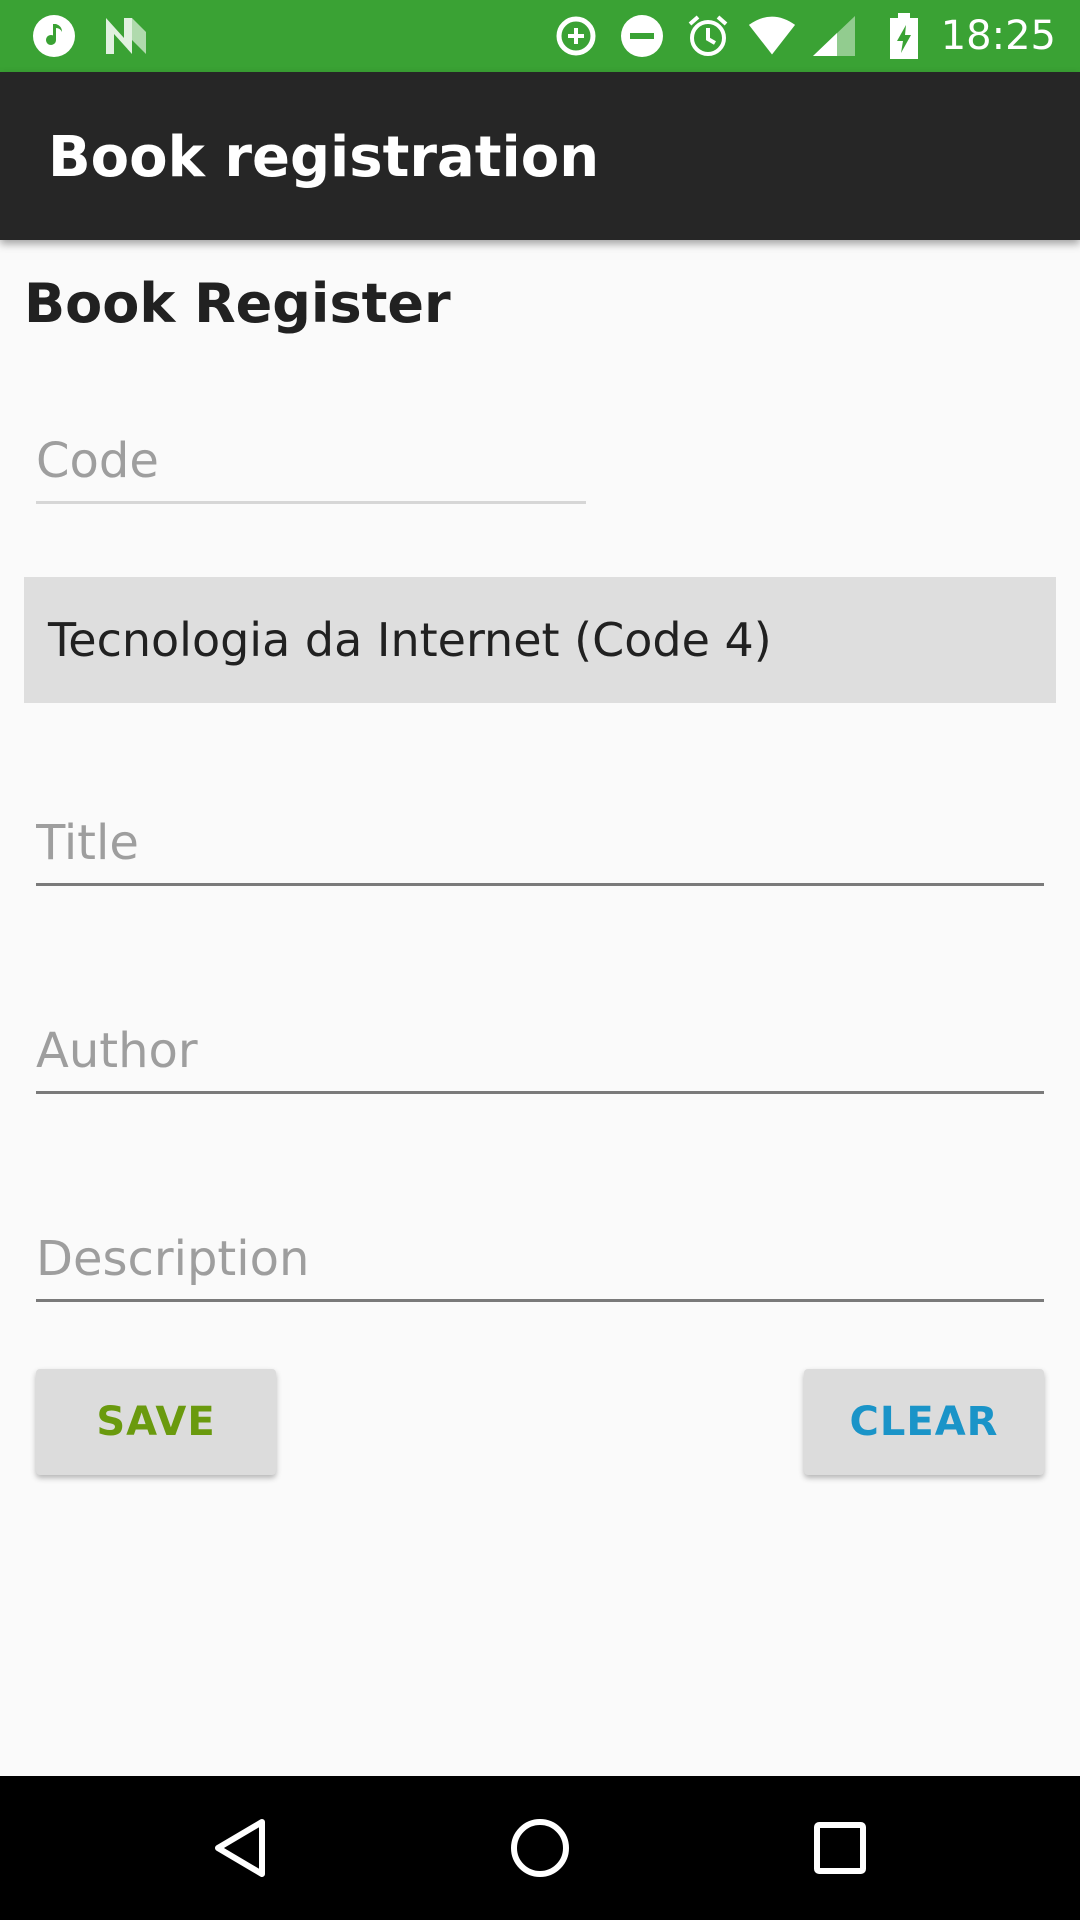  What do you see at coordinates (904, 36) in the screenshot?
I see `battery-charging-icon` at bounding box center [904, 36].